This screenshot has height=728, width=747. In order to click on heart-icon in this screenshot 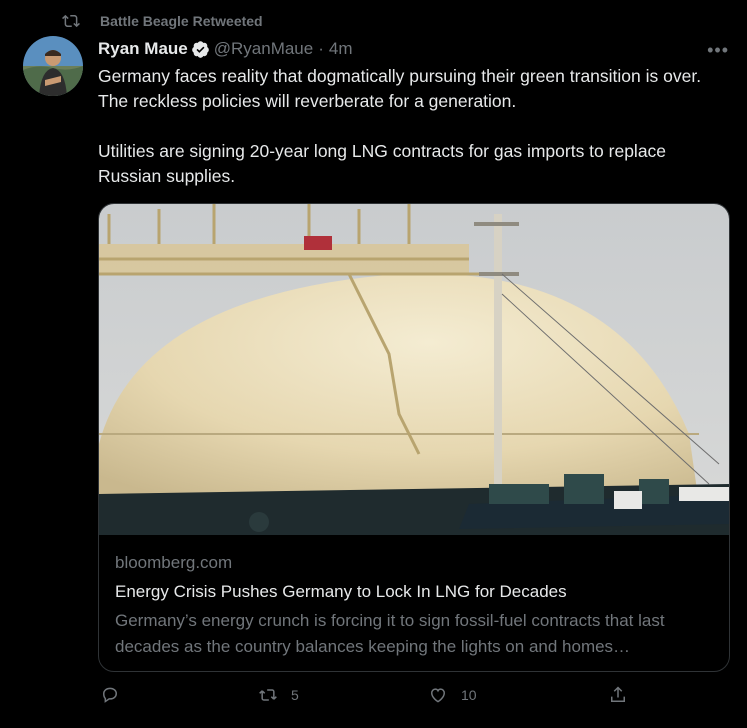, I will do `click(438, 695)`.